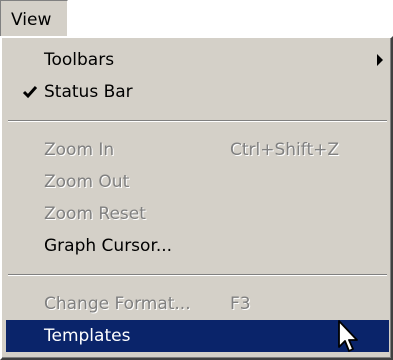 This screenshot has width=393, height=360. I want to click on menu-item-zoom-in: Zoom In Ctrl+Shift+Z, so click(197, 150).